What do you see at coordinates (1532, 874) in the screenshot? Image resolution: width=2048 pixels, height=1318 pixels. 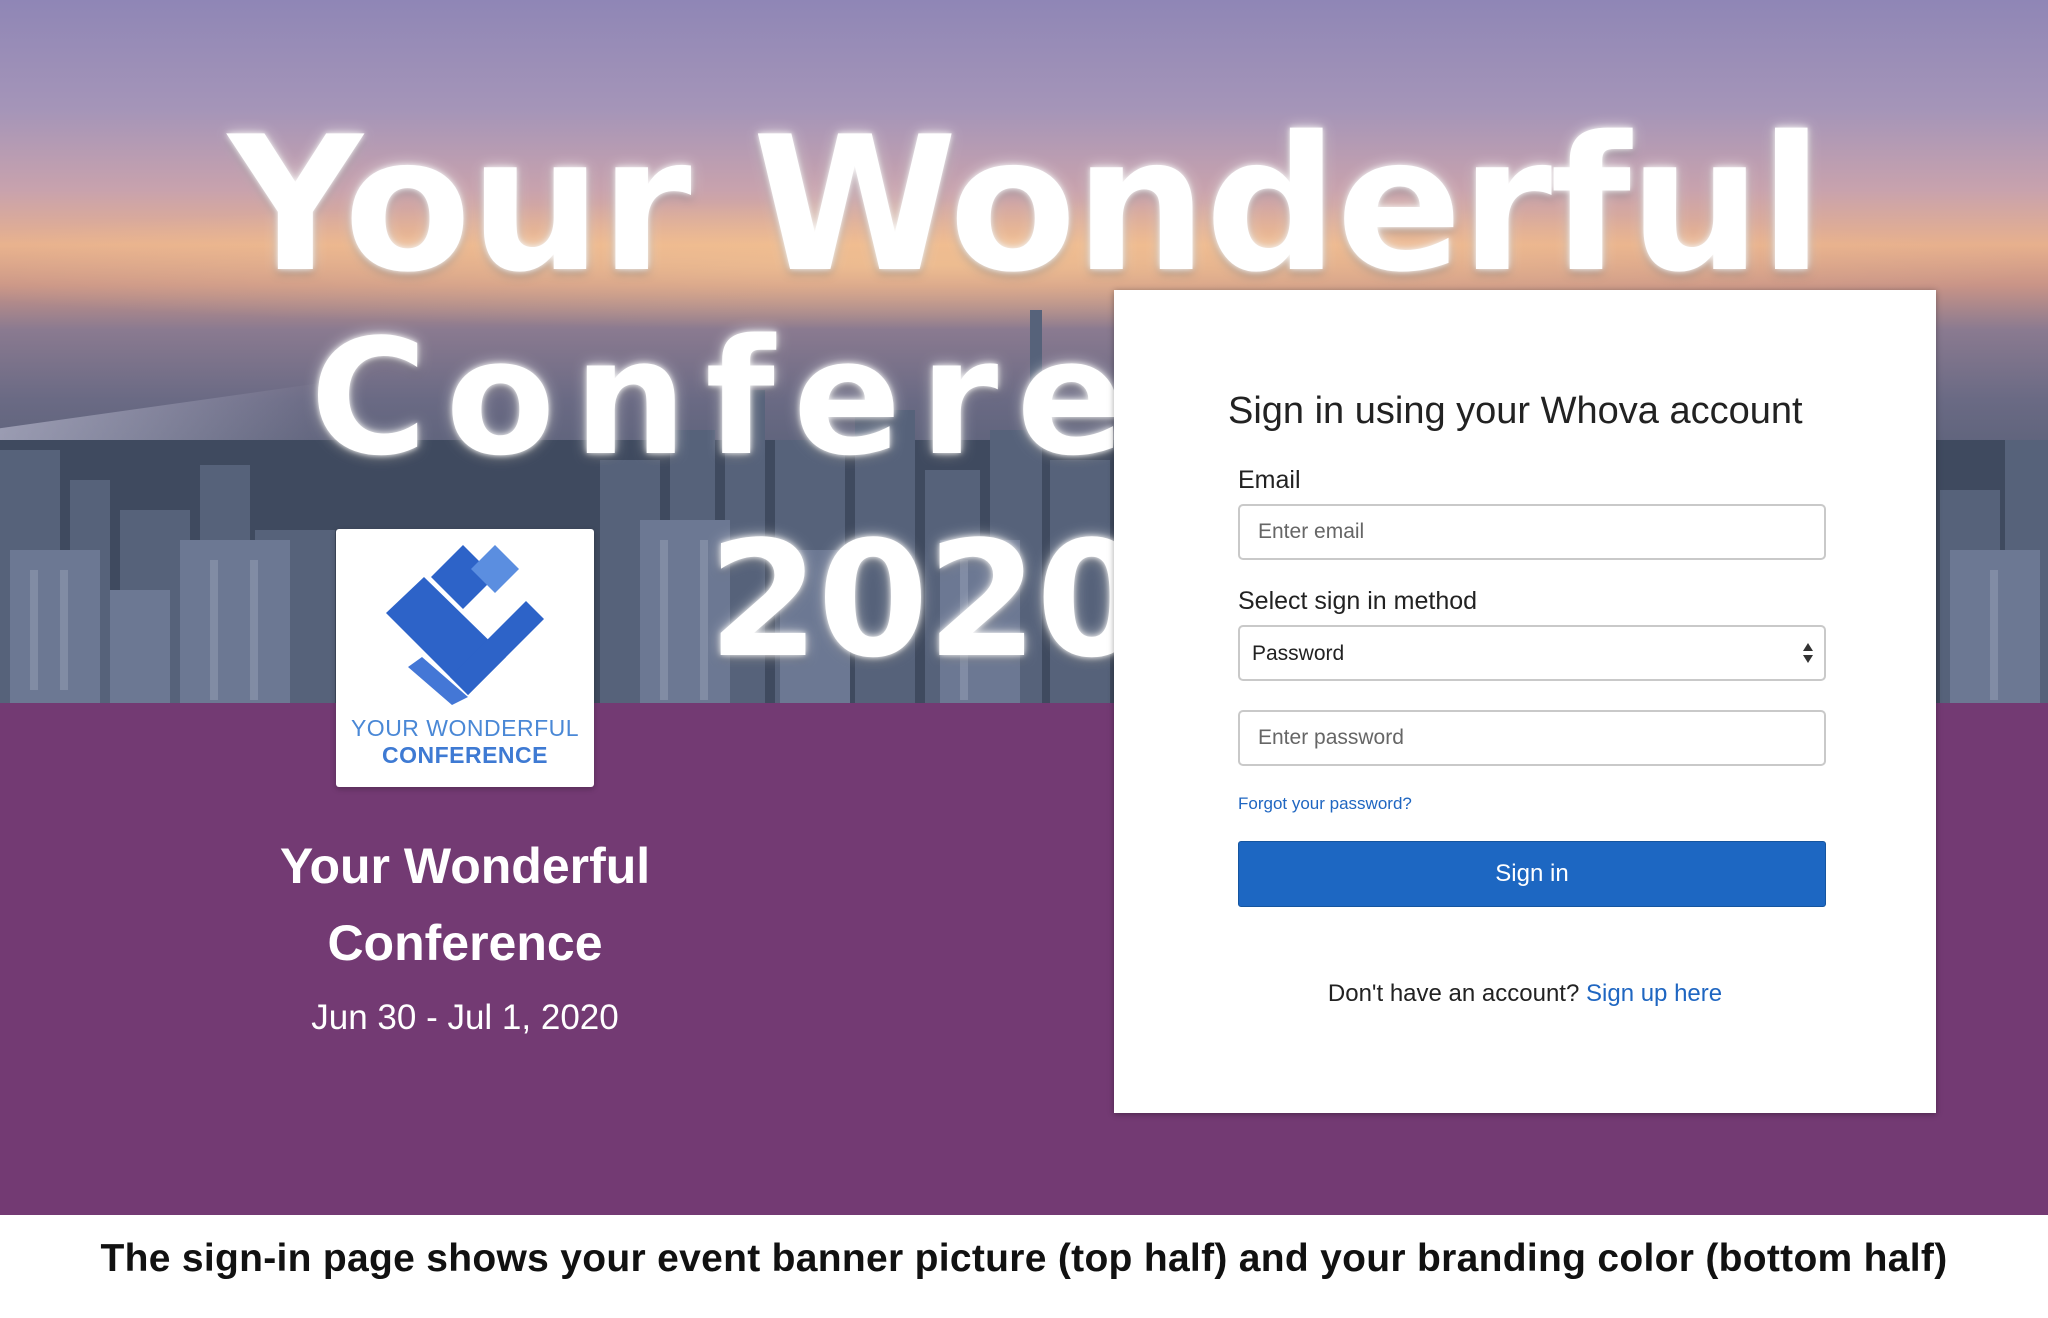 I see `sign-in-button: Sign in` at bounding box center [1532, 874].